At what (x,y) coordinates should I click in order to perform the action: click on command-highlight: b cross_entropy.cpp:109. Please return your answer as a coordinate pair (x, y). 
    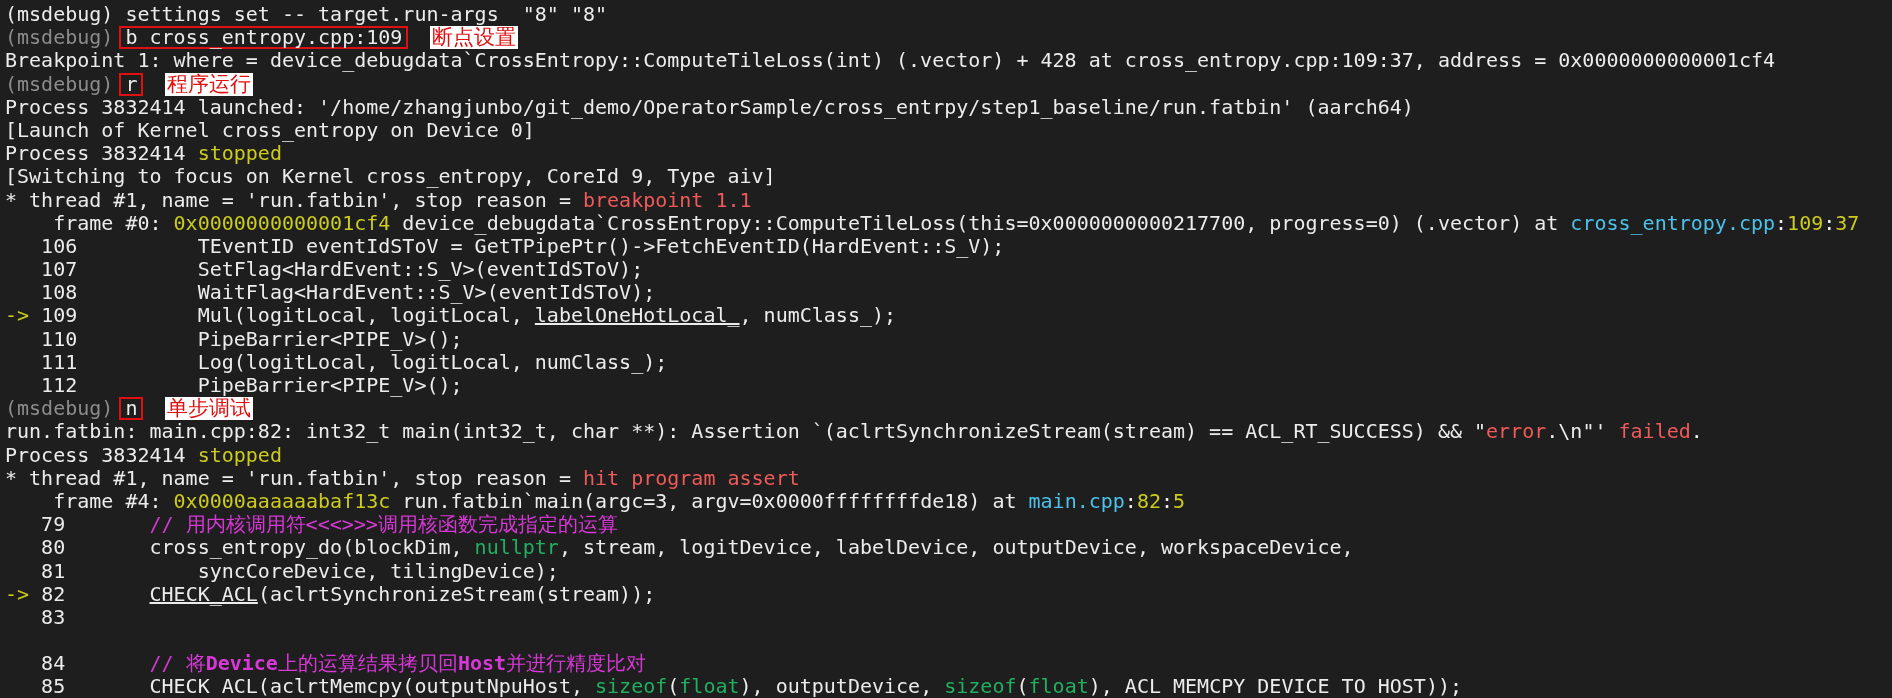
    Looking at the image, I should click on (264, 38).